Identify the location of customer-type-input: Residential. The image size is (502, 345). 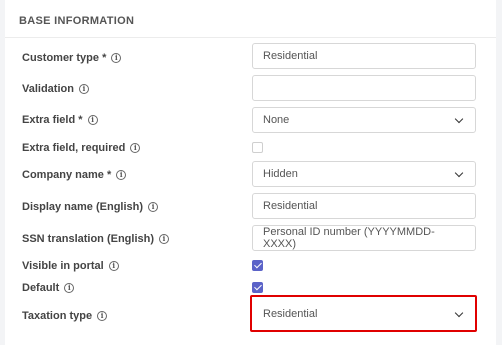
(364, 56).